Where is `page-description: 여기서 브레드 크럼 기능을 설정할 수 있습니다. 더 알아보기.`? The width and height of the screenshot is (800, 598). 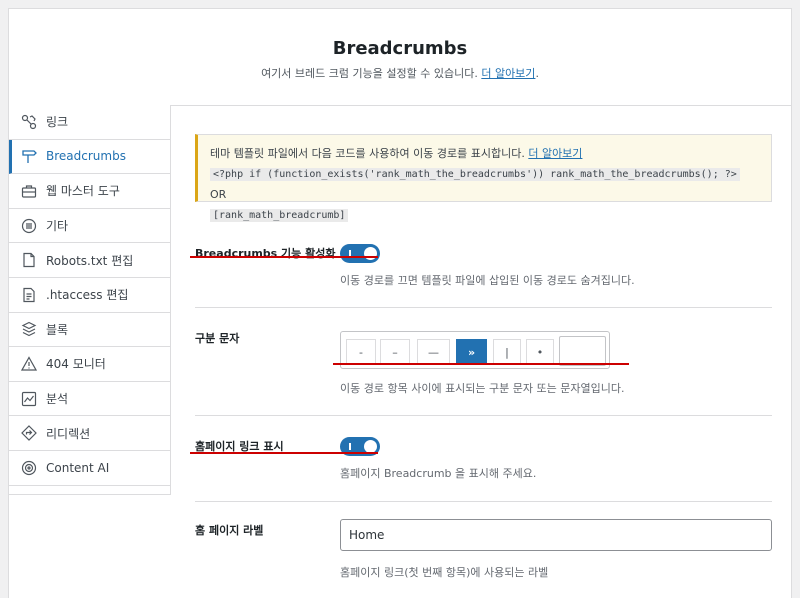
page-description: 여기서 브레드 크럼 기능을 설정할 수 있습니다. 더 알아보기. is located at coordinates (400, 73).